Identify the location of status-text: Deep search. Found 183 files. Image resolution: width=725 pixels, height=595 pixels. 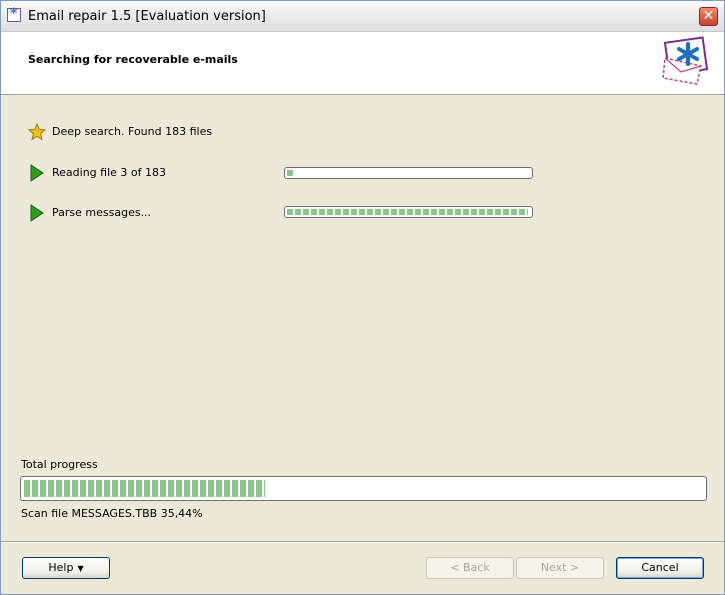
(132, 131).